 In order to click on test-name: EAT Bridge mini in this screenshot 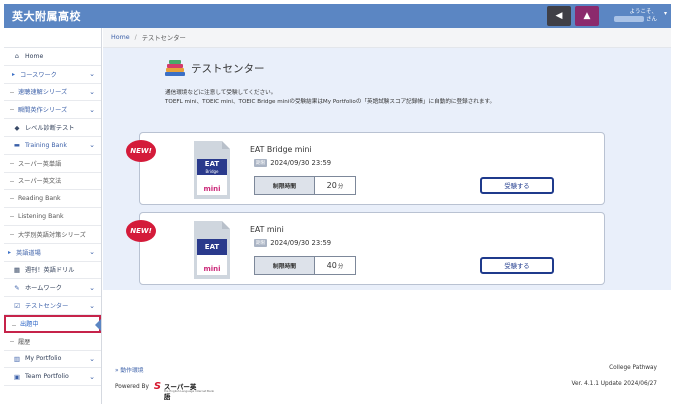, I will do `click(281, 149)`.